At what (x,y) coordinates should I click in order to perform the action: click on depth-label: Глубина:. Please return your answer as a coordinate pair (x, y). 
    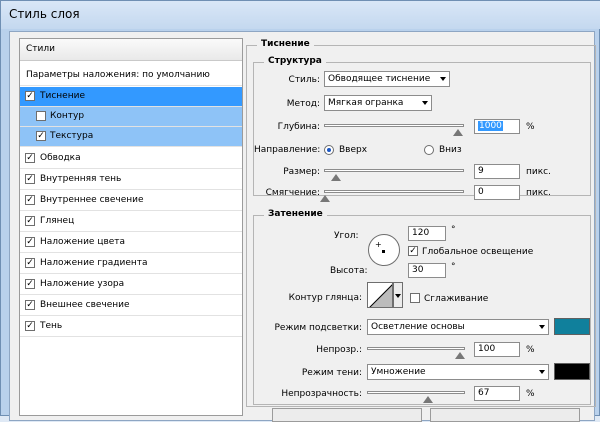
    Looking at the image, I should click on (298, 127).